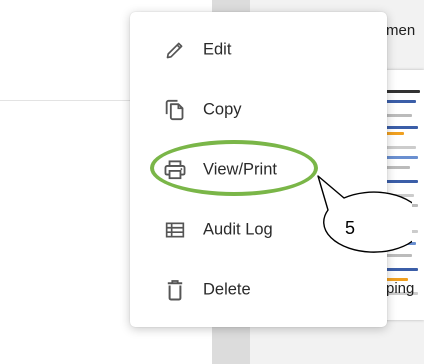 The height and width of the screenshot is (364, 424). Describe the element at coordinates (217, 49) in the screenshot. I see `menu-item-label: Edit` at that location.